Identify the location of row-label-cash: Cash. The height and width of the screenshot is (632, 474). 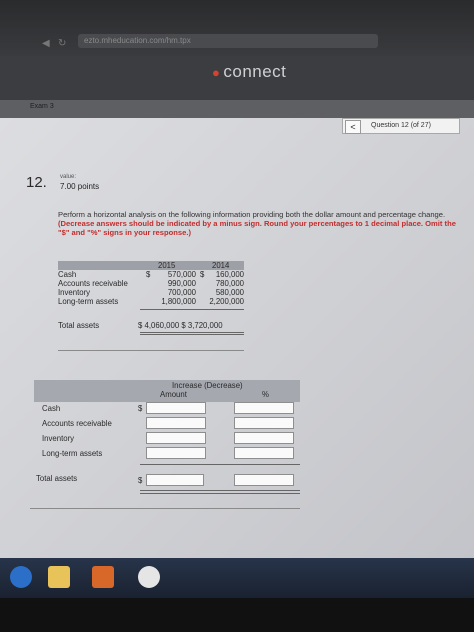
(51, 408).